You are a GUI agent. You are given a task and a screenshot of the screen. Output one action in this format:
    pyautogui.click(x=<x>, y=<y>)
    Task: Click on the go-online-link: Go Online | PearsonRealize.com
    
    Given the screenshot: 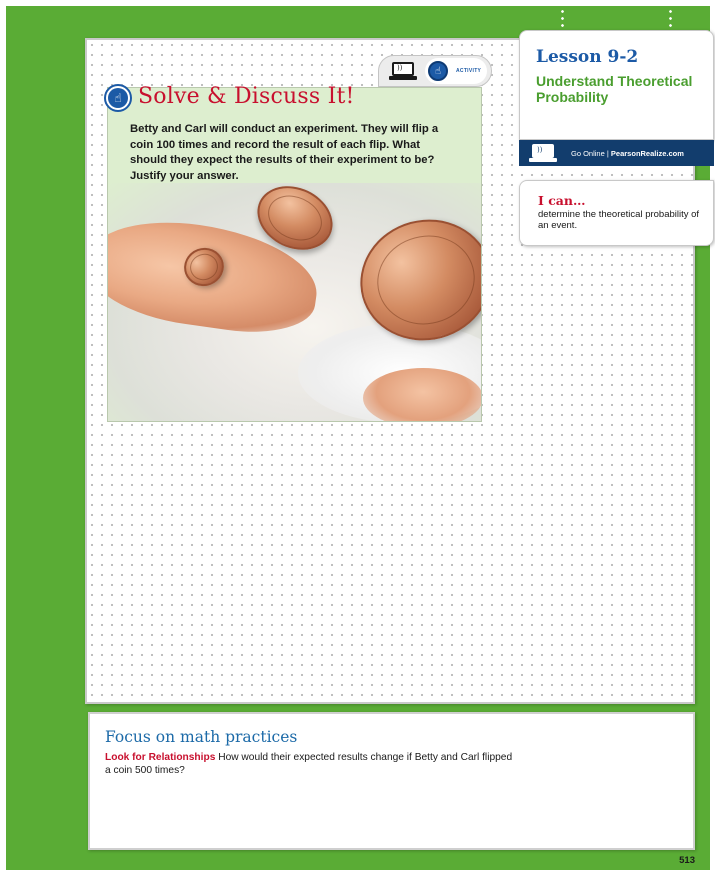 What is the action you would take?
    pyautogui.click(x=627, y=153)
    